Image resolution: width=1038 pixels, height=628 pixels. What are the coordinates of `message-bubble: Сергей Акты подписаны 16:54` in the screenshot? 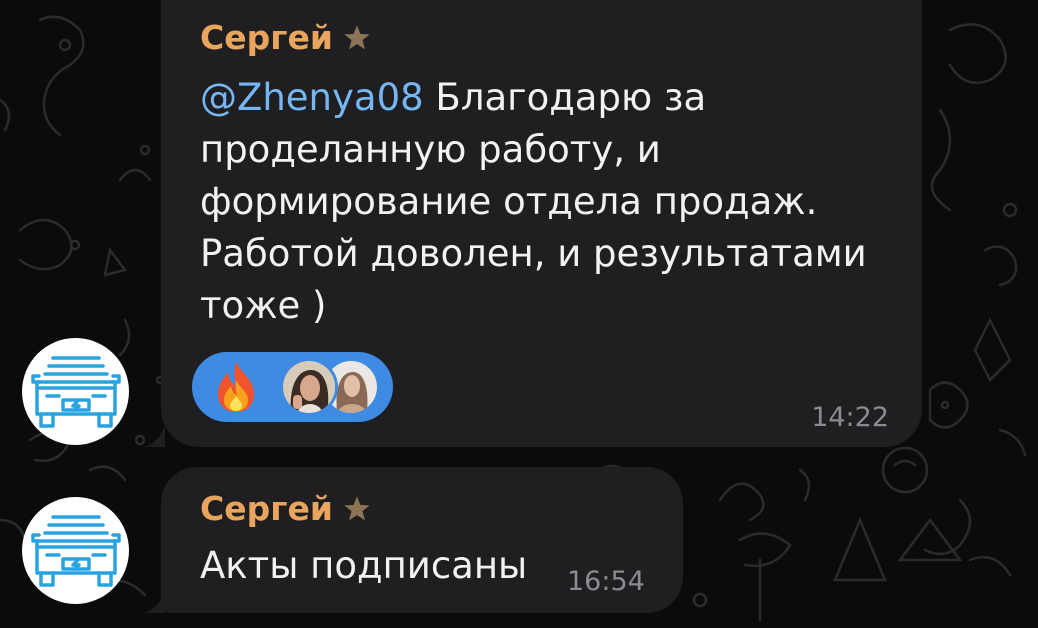 It's located at (422, 540).